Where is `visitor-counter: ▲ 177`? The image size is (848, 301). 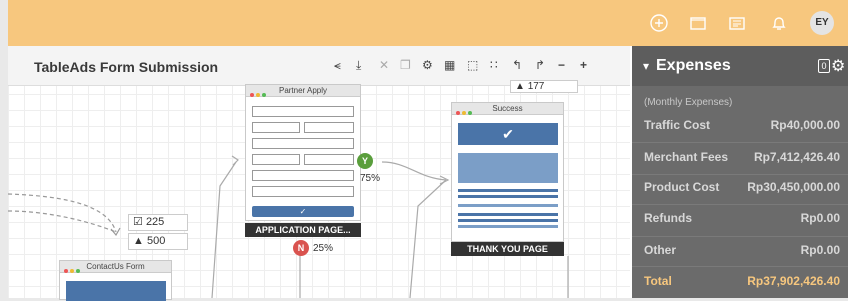 visitor-counter: ▲ 177 is located at coordinates (544, 86).